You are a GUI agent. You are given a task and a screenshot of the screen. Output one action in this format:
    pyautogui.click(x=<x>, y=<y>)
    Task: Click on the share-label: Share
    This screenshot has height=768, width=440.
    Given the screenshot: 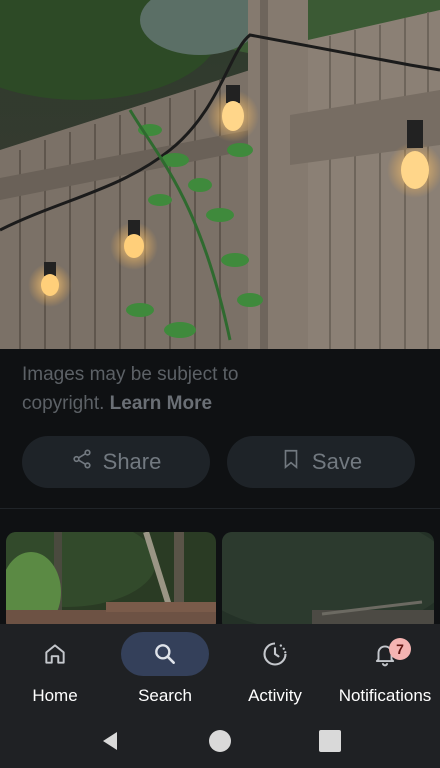 What is the action you would take?
    pyautogui.click(x=132, y=461)
    